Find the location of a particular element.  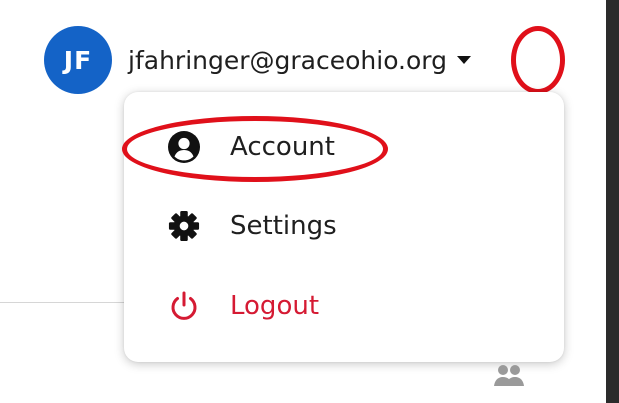

user-header: JF jfahringer@graceohio.org is located at coordinates (260, 60).